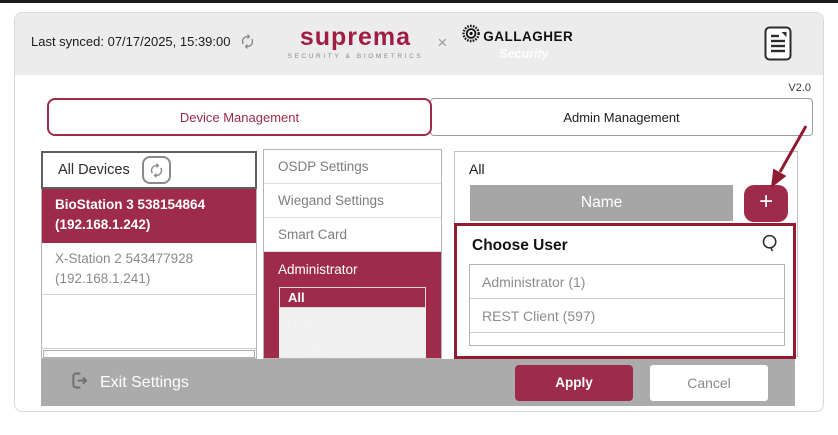 The width and height of the screenshot is (838, 435). What do you see at coordinates (520, 245) in the screenshot?
I see `choose-user-title: Choose User` at bounding box center [520, 245].